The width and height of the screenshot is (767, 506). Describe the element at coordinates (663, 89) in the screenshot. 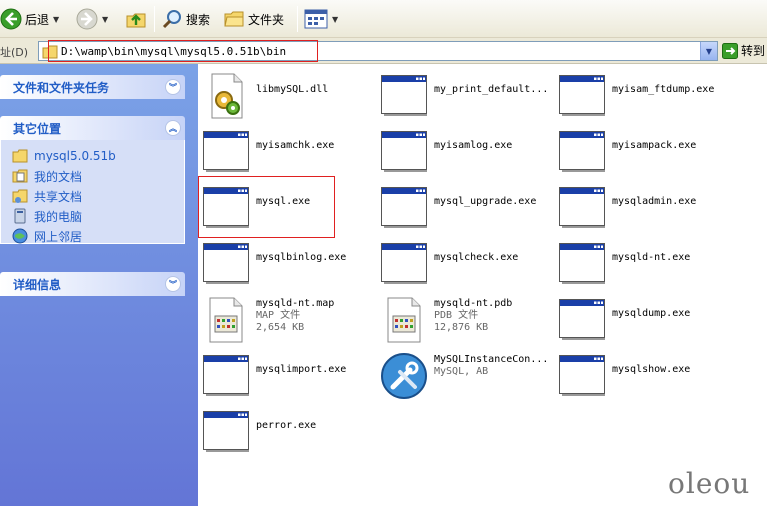

I see `file-name: myisam_ftdump.exe` at that location.